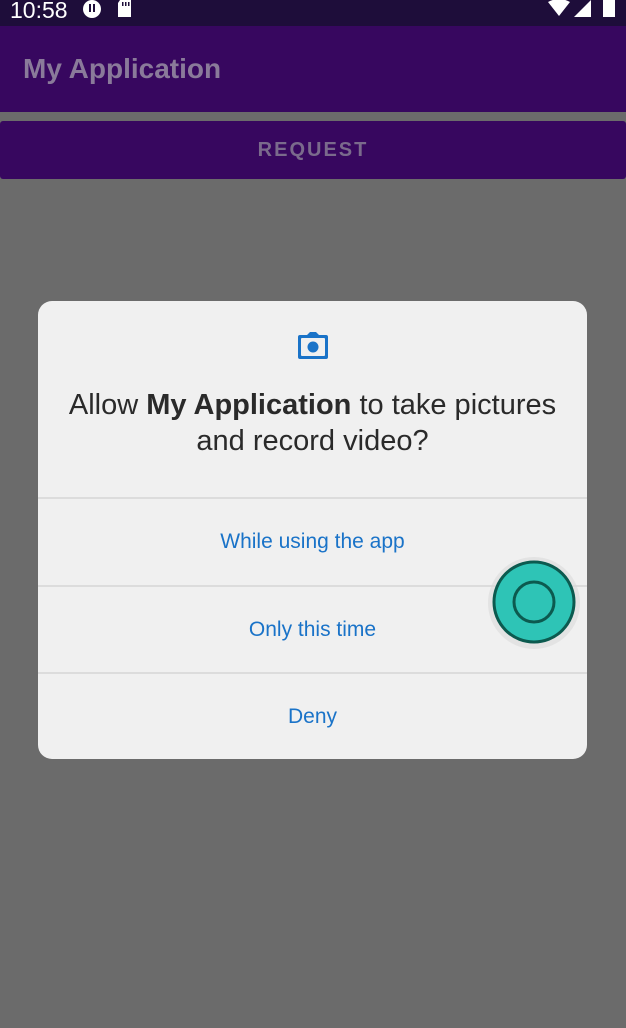 The image size is (626, 1028). I want to click on battery-icon, so click(609, 8).